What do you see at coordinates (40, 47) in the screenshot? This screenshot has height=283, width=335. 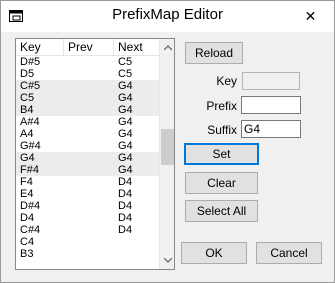 I see `column-header-key: Key` at bounding box center [40, 47].